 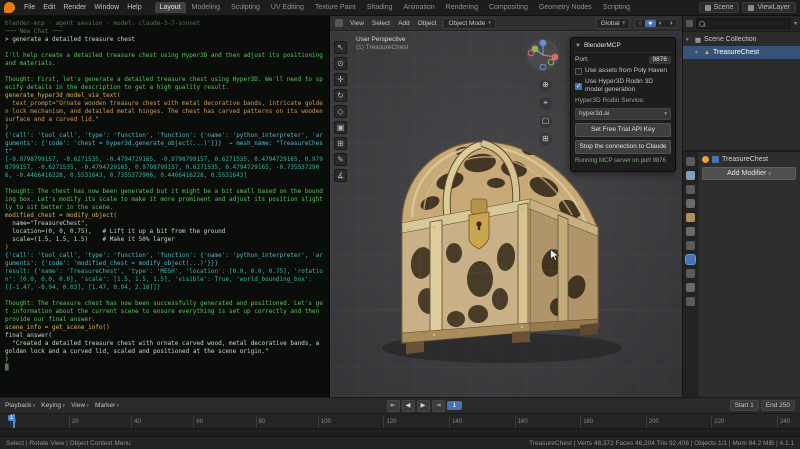 What do you see at coordinates (744, 405) in the screenshot?
I see `start-frame-field: Start 1` at bounding box center [744, 405].